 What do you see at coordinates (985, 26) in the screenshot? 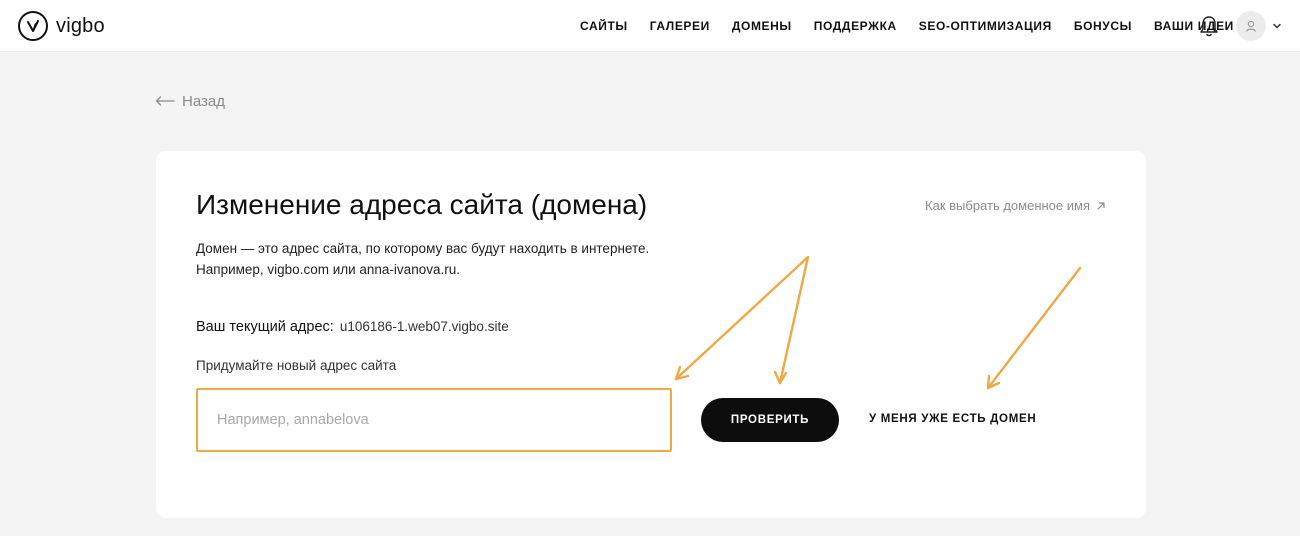
I see `nav-item-seo: SEO-ОПТИМИЗАЦИЯ` at bounding box center [985, 26].